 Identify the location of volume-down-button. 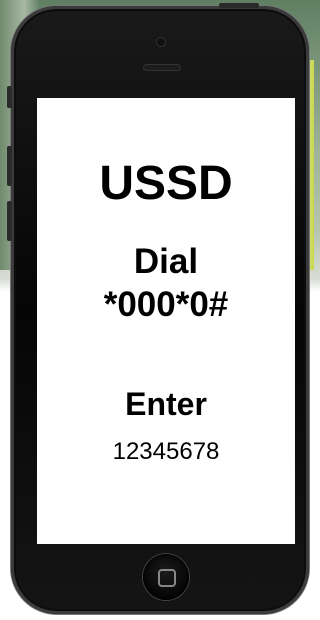
(9, 221).